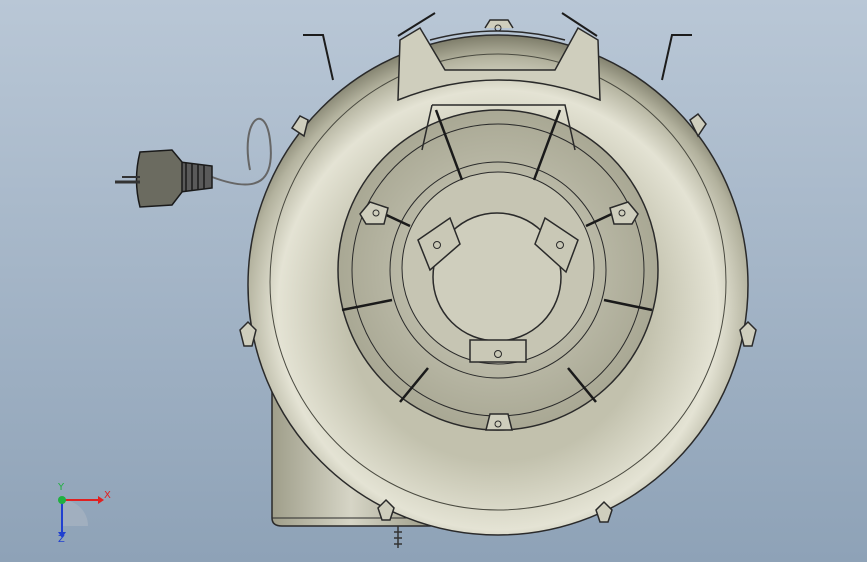  Describe the element at coordinates (196, 177) in the screenshot. I see `plug-strain-relief` at that location.